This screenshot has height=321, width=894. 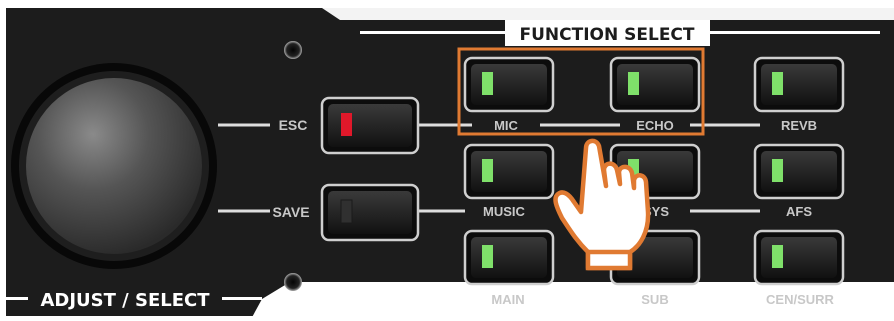 What do you see at coordinates (487, 170) in the screenshot?
I see `music-led` at bounding box center [487, 170].